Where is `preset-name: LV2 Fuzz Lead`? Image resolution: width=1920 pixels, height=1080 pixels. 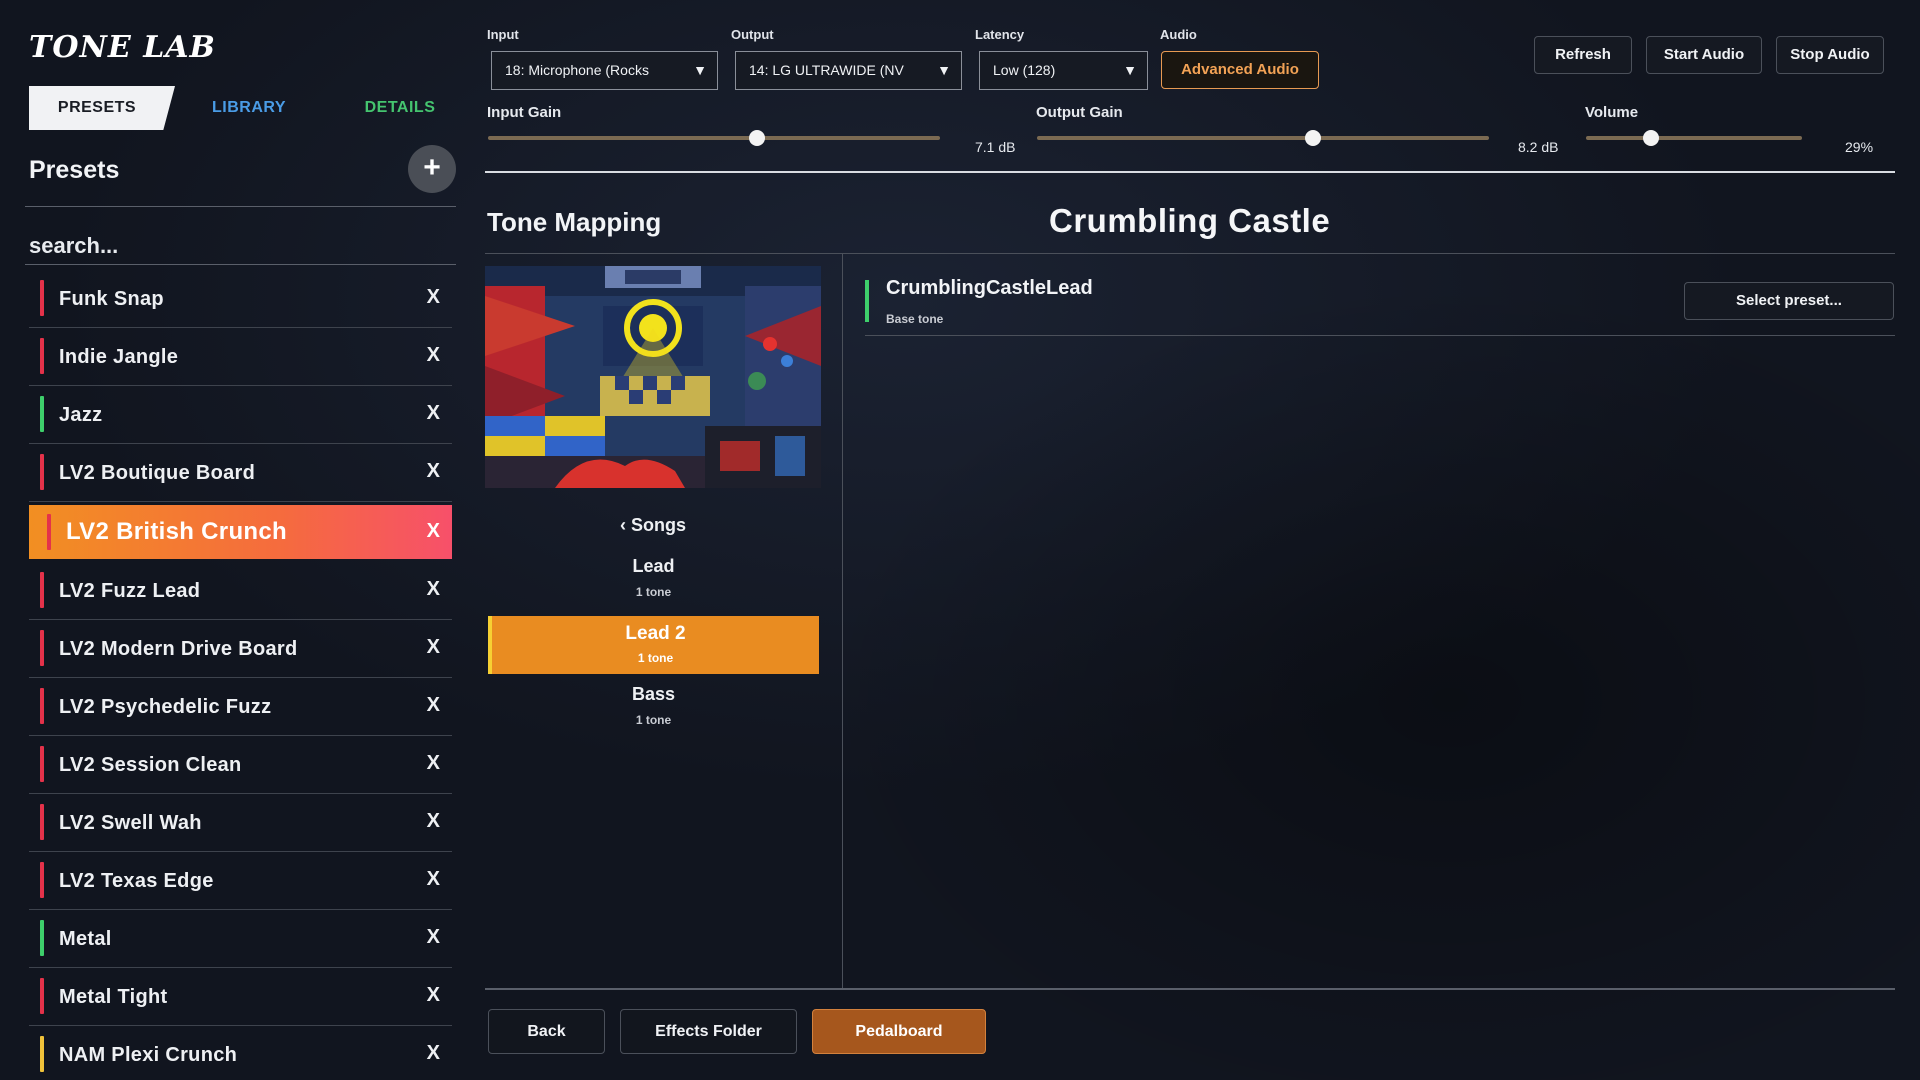 preset-name: LV2 Fuzz Lead is located at coordinates (130, 591).